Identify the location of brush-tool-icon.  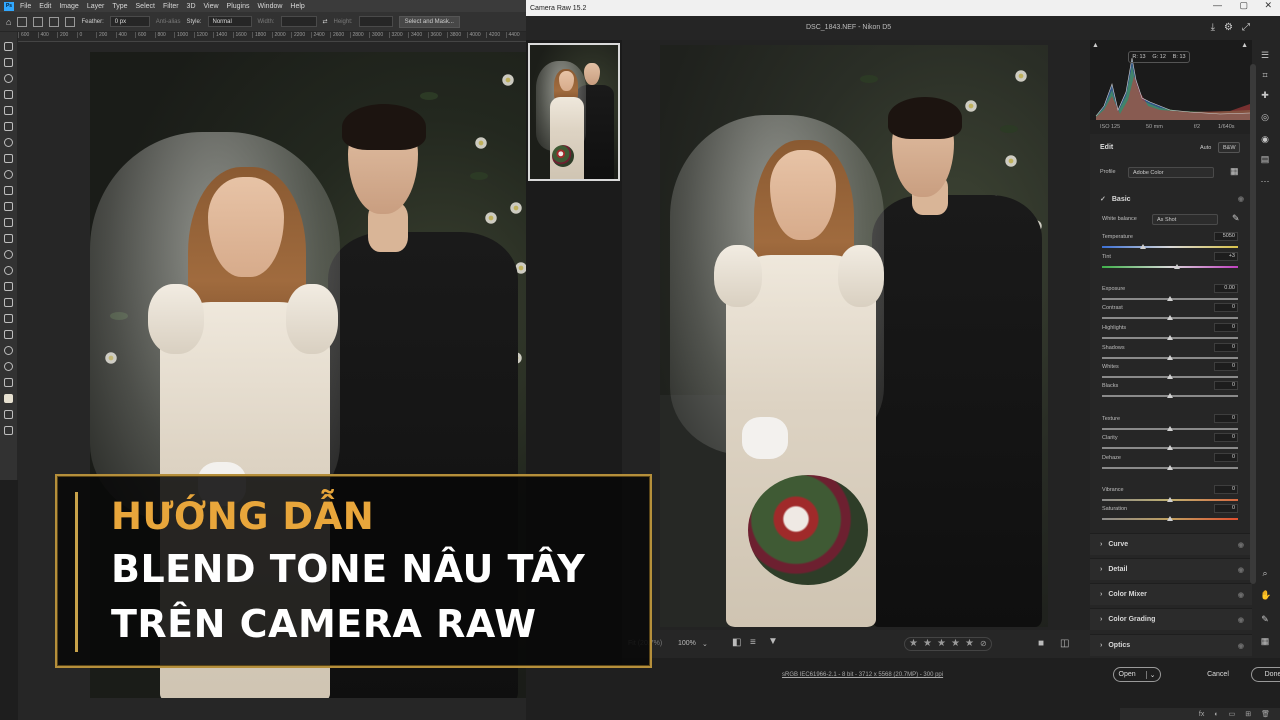
(8, 174).